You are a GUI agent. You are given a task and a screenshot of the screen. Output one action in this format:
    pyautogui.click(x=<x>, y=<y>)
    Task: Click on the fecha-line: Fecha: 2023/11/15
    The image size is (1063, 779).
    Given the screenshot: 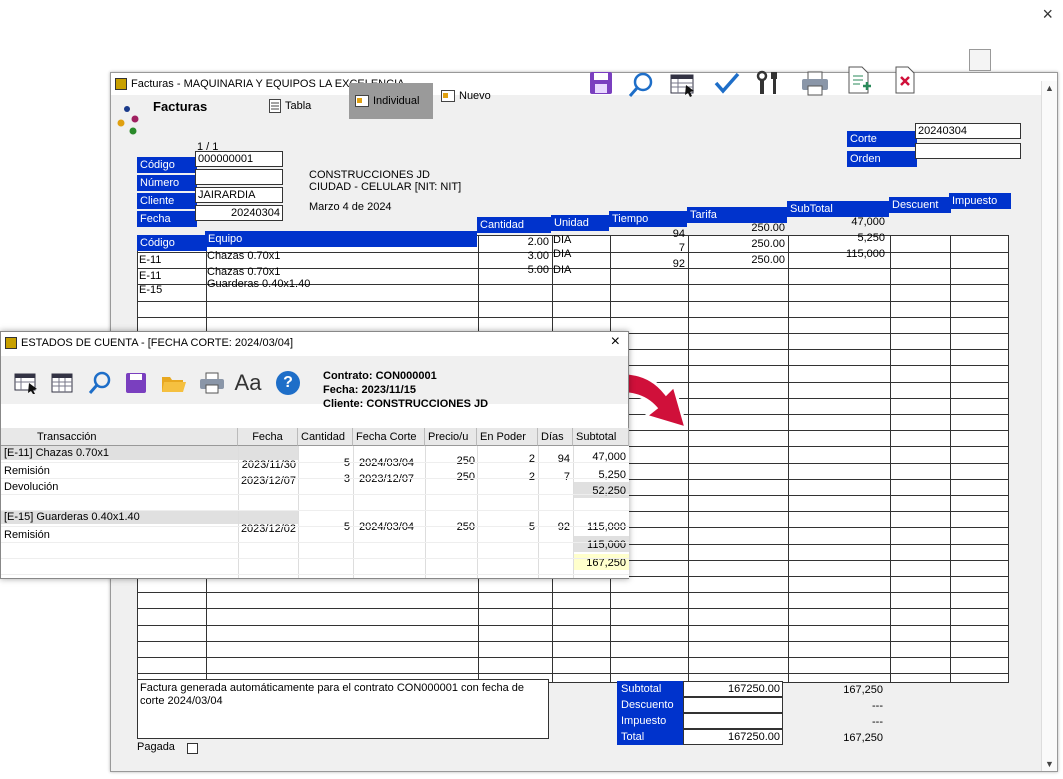 What is the action you would take?
    pyautogui.click(x=369, y=390)
    